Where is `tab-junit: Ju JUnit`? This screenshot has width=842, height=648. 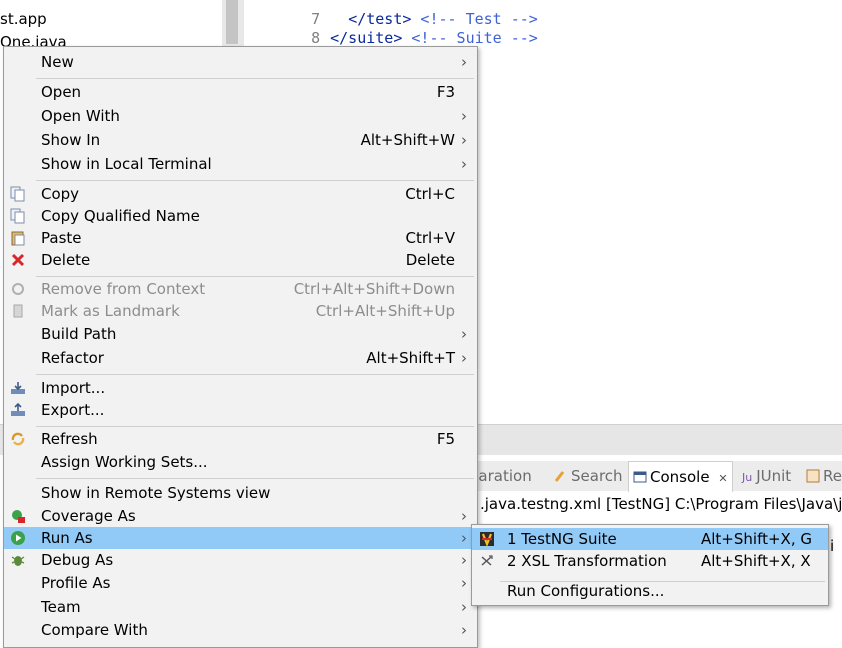 tab-junit: Ju JUnit is located at coordinates (766, 476).